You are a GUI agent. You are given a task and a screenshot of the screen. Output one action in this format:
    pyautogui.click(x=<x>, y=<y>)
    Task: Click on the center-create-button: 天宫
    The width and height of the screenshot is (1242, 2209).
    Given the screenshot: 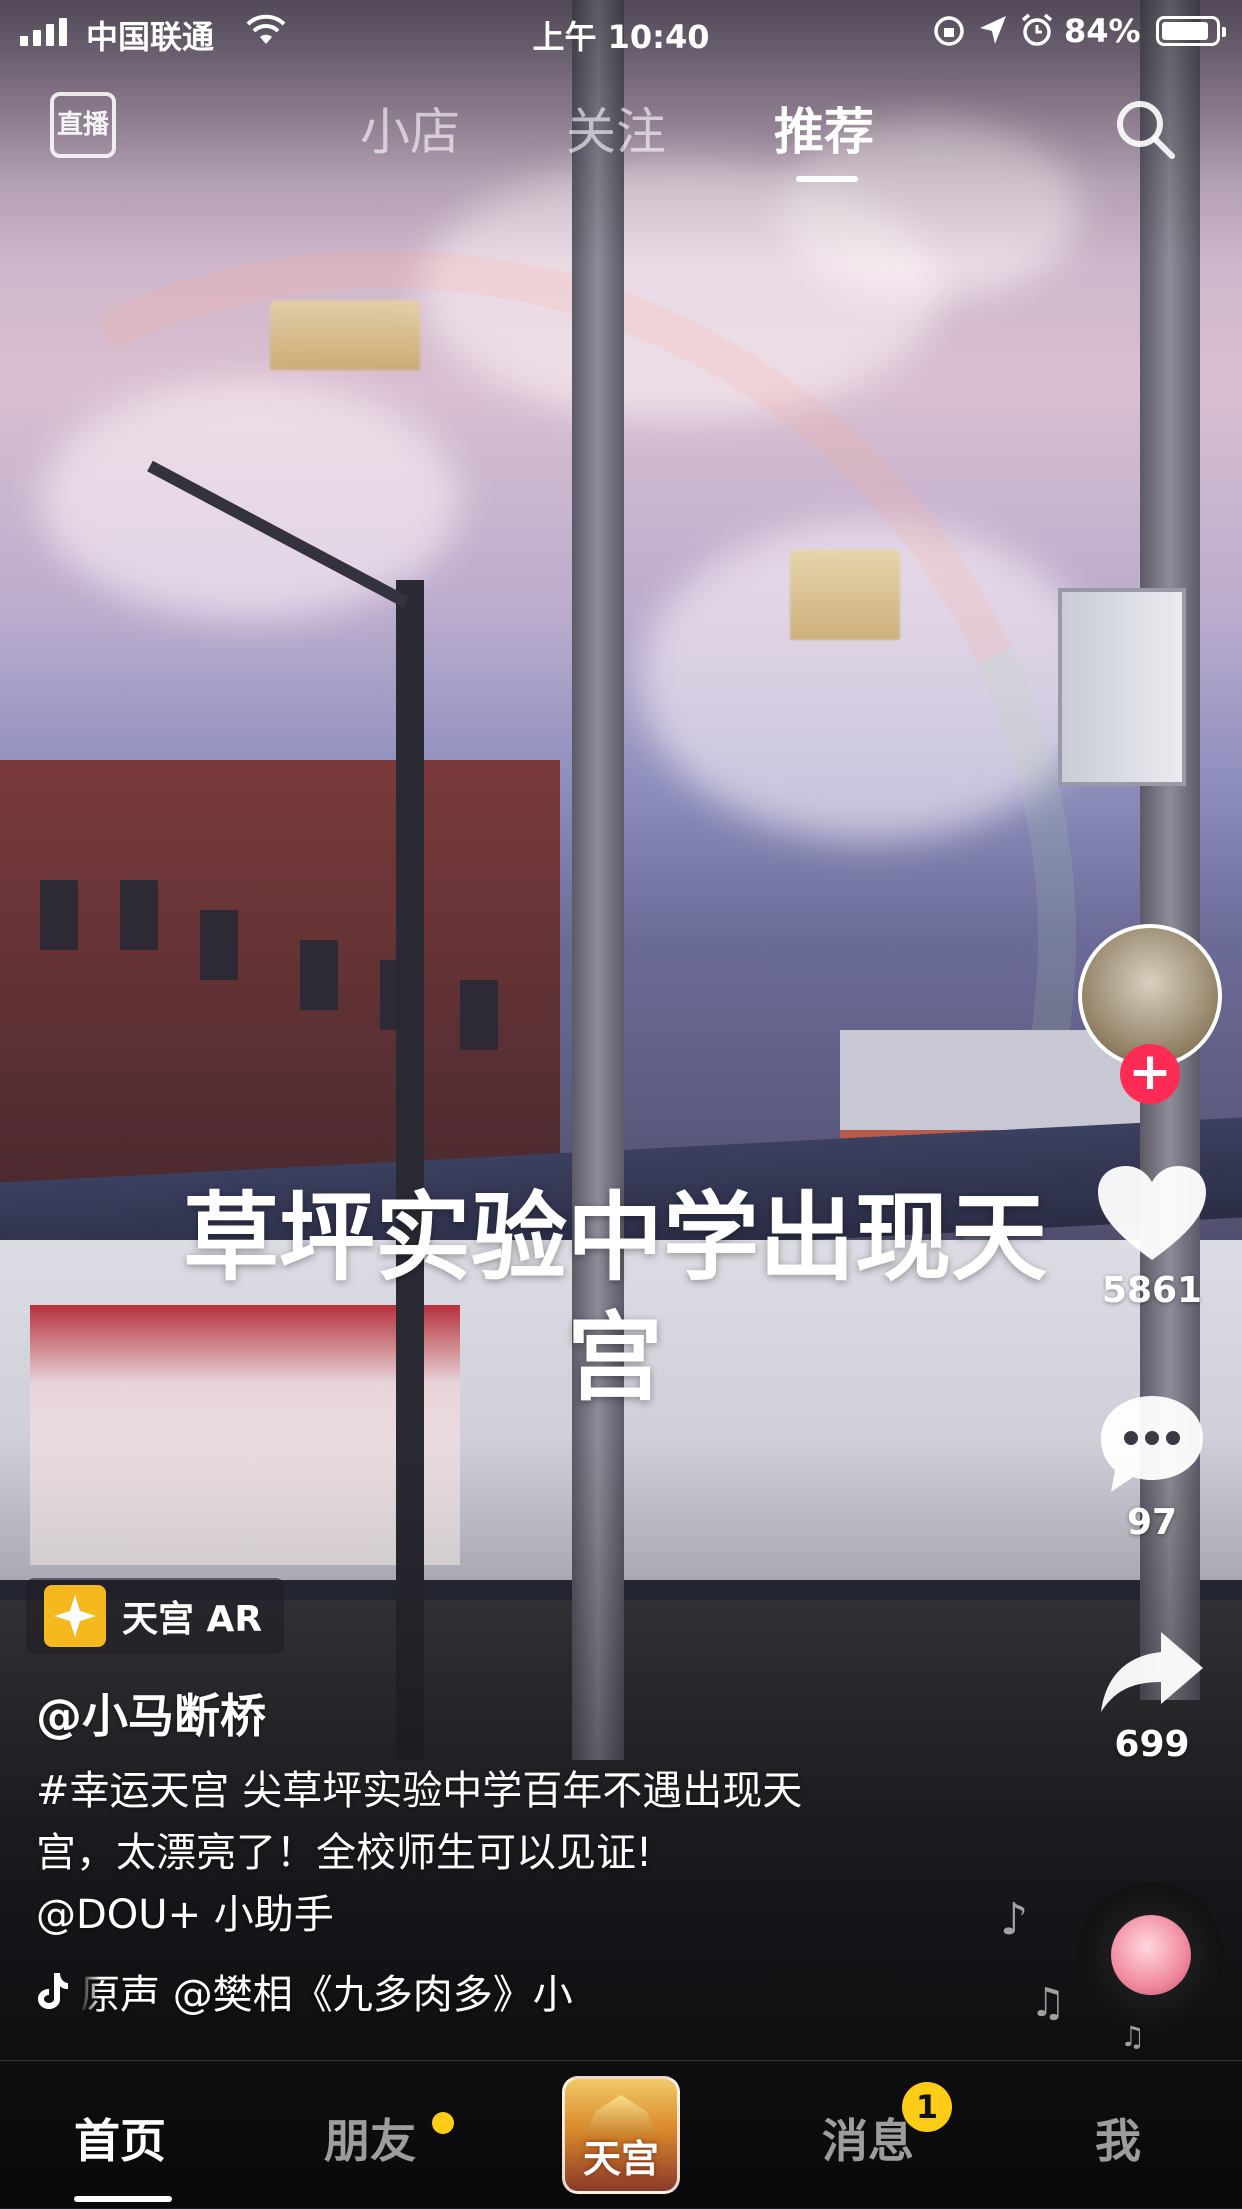 What is the action you would take?
    pyautogui.click(x=621, y=2135)
    